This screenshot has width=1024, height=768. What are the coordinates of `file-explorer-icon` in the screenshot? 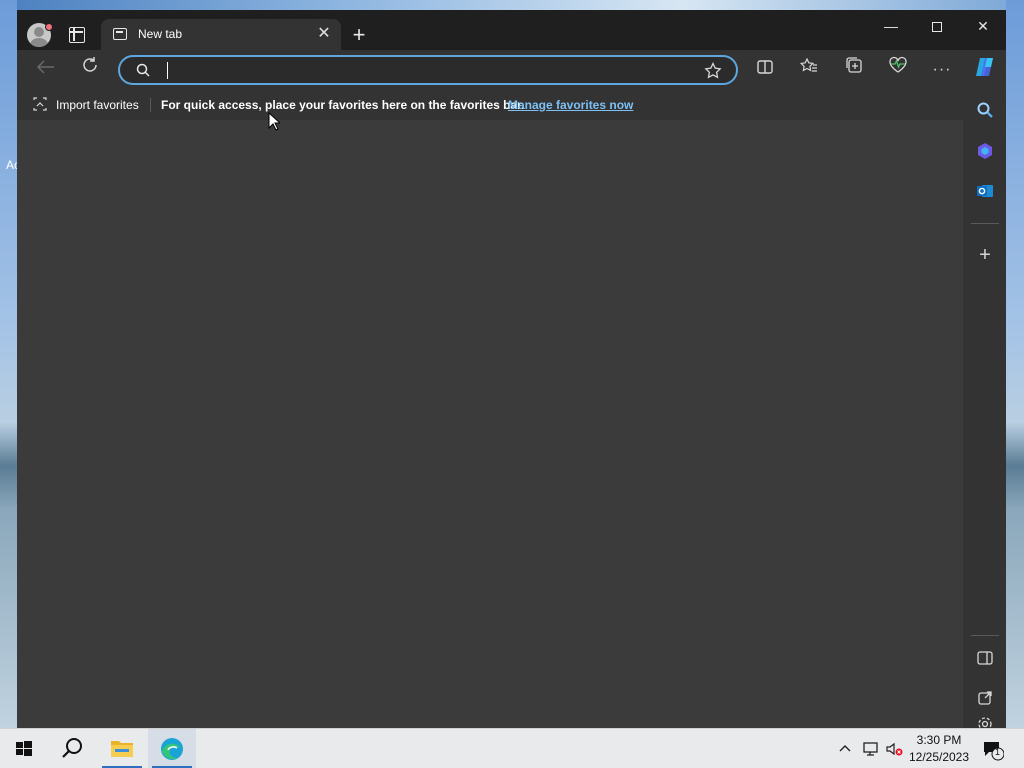 It's located at (122, 748).